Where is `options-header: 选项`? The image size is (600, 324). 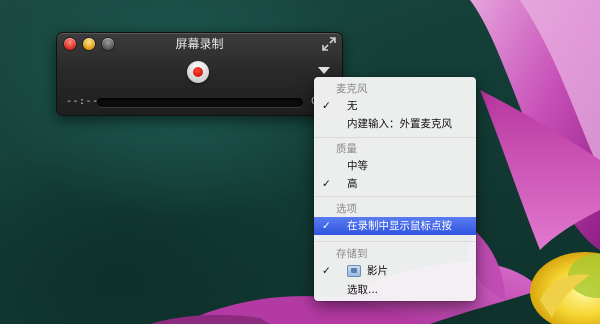 options-header: 选项 is located at coordinates (395, 209).